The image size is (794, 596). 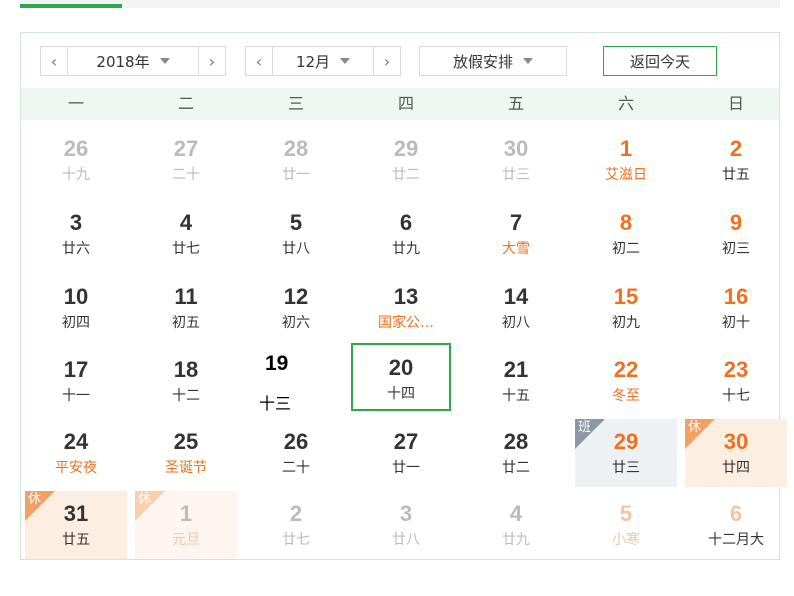 I want to click on calendar-day-cell: 3 廿八, so click(x=406, y=525).